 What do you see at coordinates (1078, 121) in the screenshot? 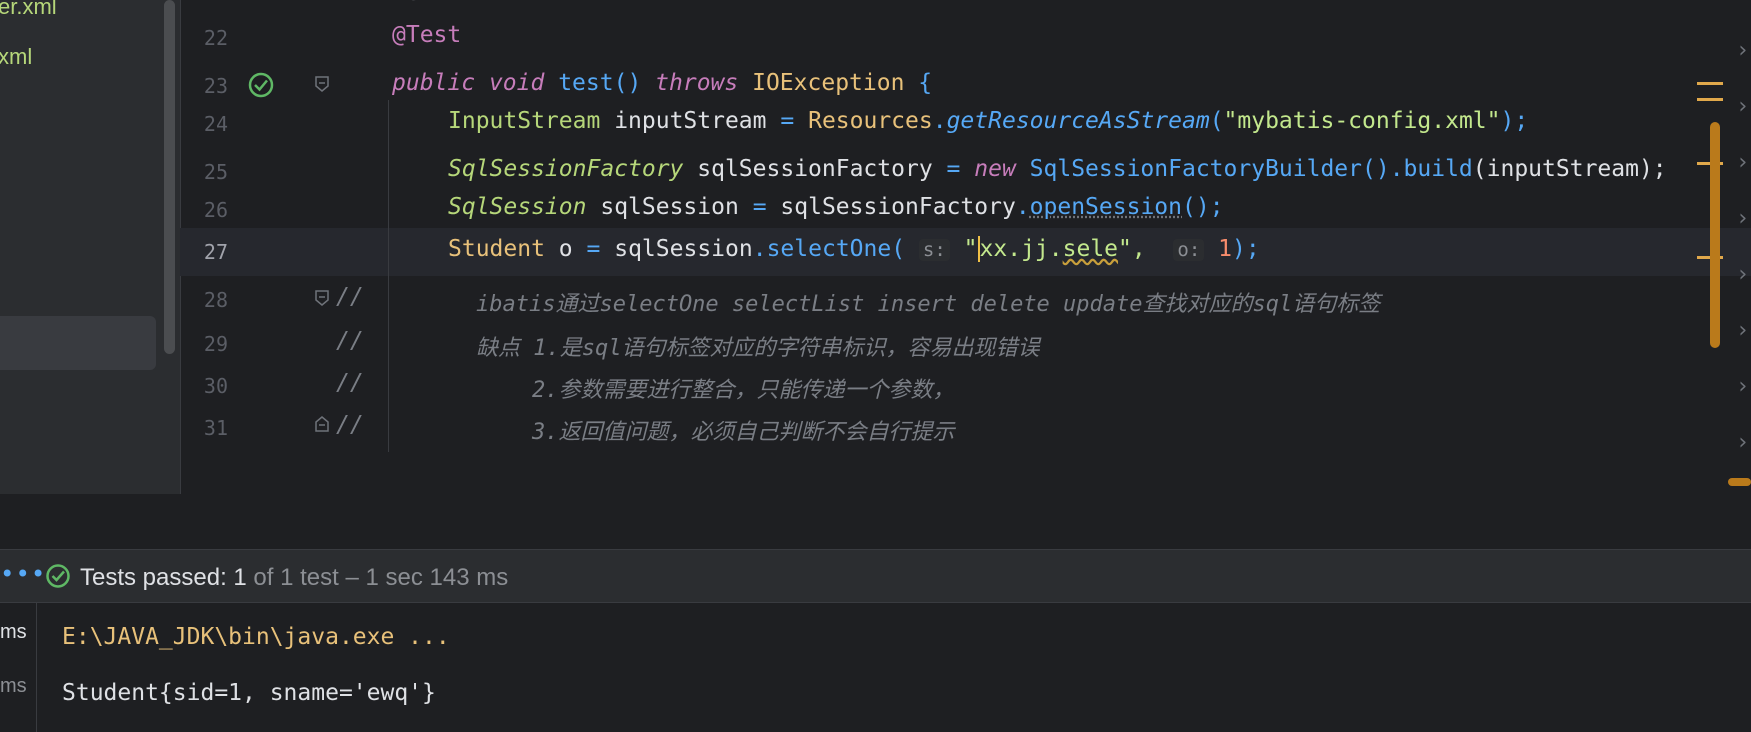
I see `method-call: getResourceAsStream` at bounding box center [1078, 121].